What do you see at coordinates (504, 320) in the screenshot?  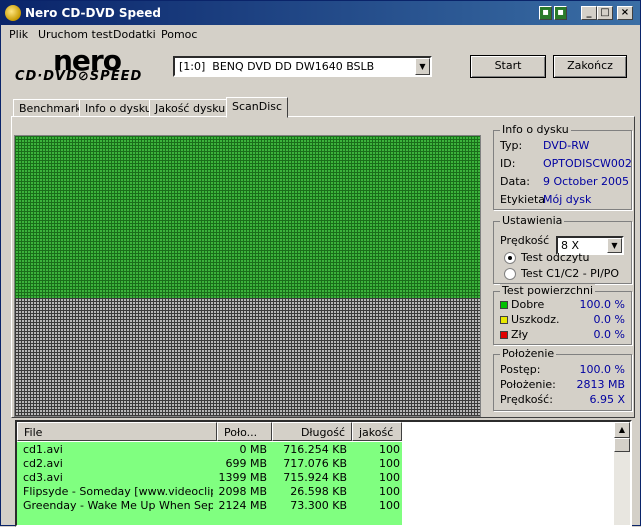 I see `damaged-color-swatch` at bounding box center [504, 320].